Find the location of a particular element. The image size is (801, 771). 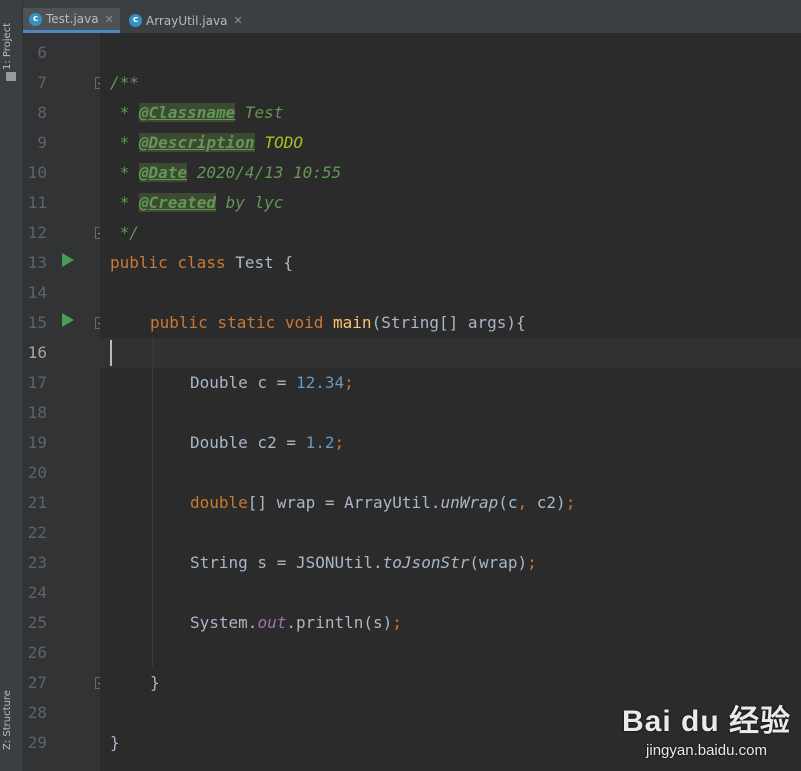

text-caret is located at coordinates (111, 353).